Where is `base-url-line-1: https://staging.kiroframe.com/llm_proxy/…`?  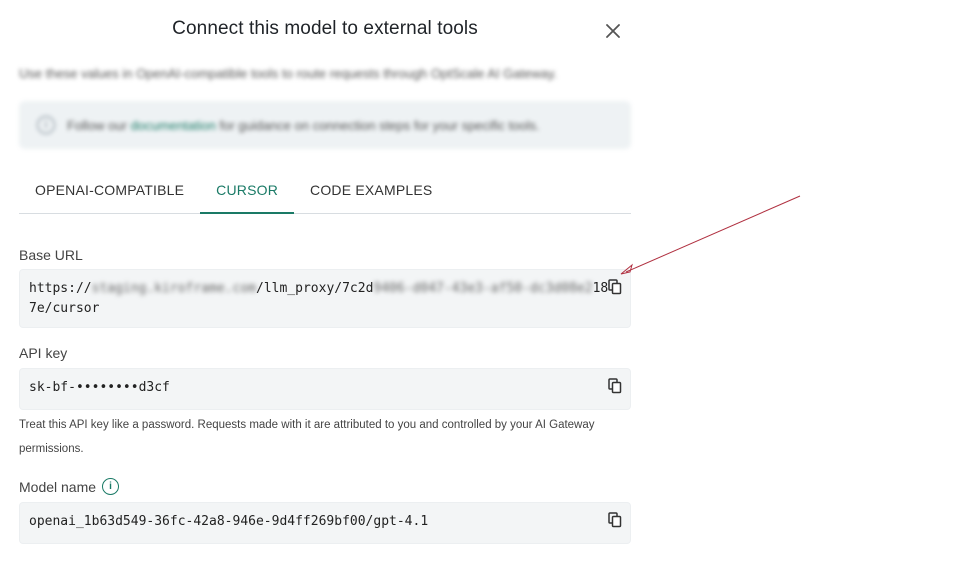 base-url-line-1: https://staging.kiroframe.com/llm_proxy/… is located at coordinates (318, 289).